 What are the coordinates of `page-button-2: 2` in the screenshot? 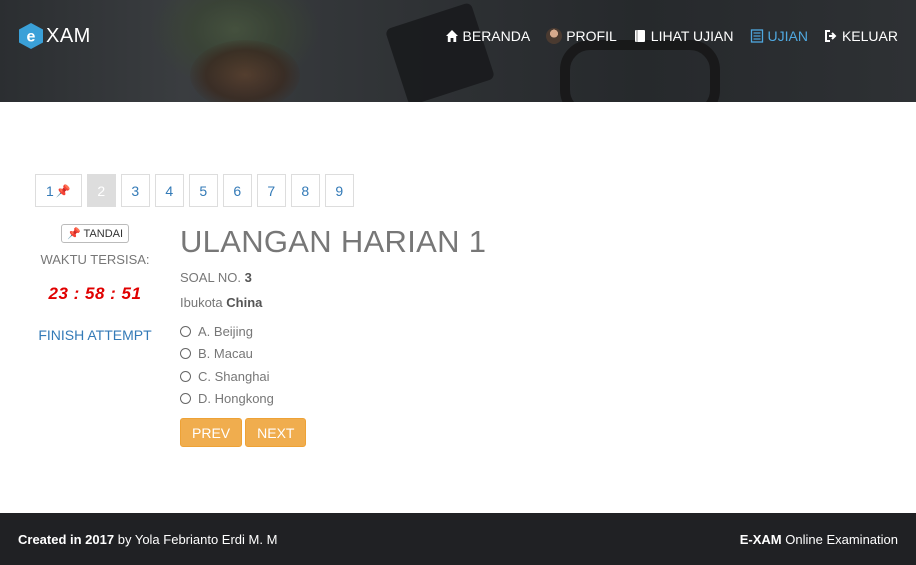 It's located at (101, 190).